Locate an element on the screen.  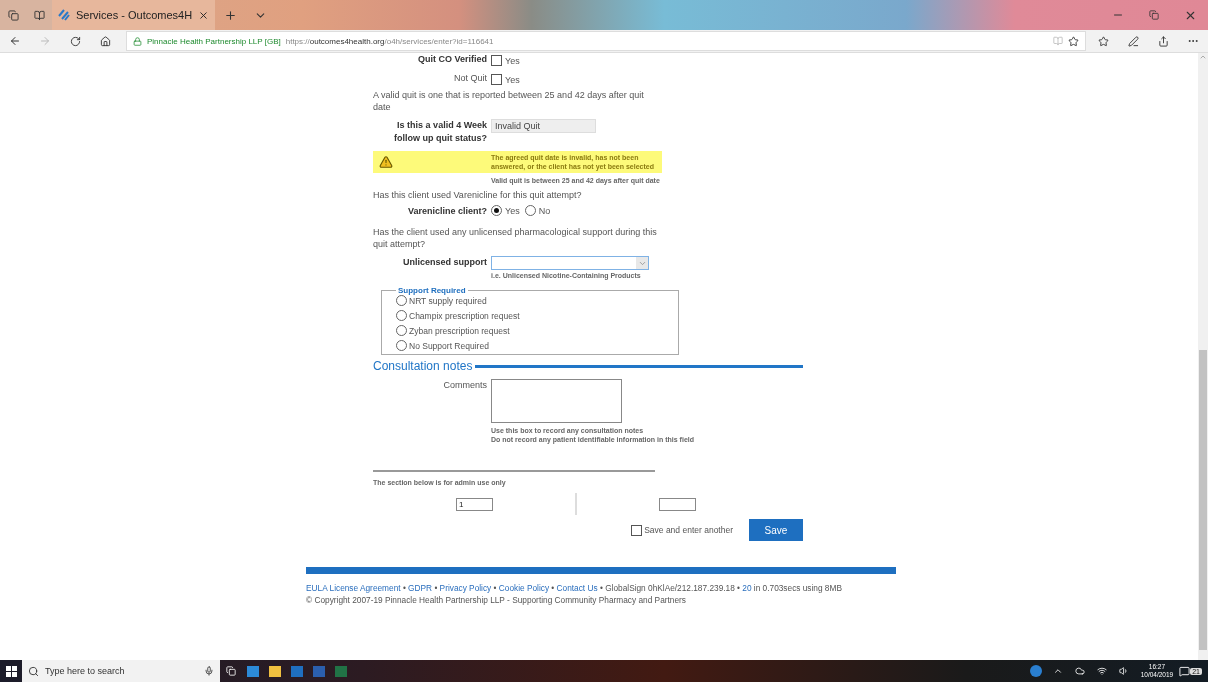
section-heading: Consultation notes is located at coordinates (423, 366).